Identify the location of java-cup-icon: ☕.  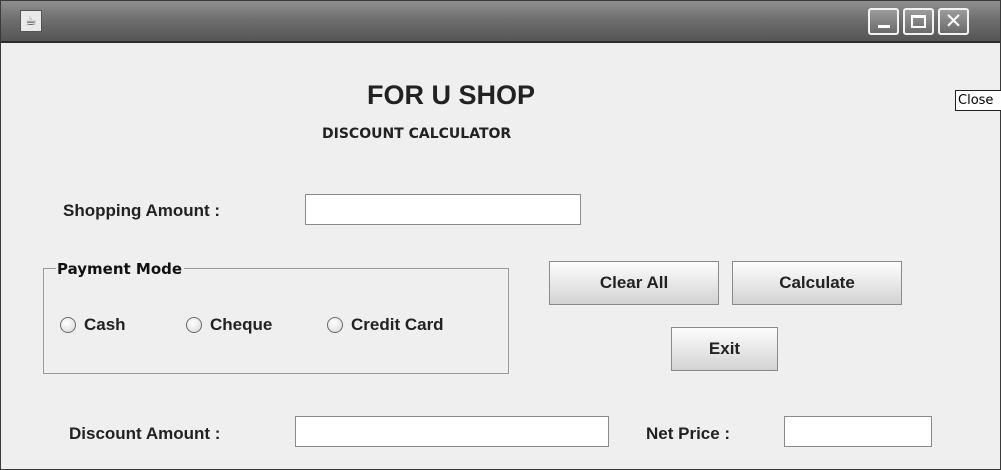
(31, 21).